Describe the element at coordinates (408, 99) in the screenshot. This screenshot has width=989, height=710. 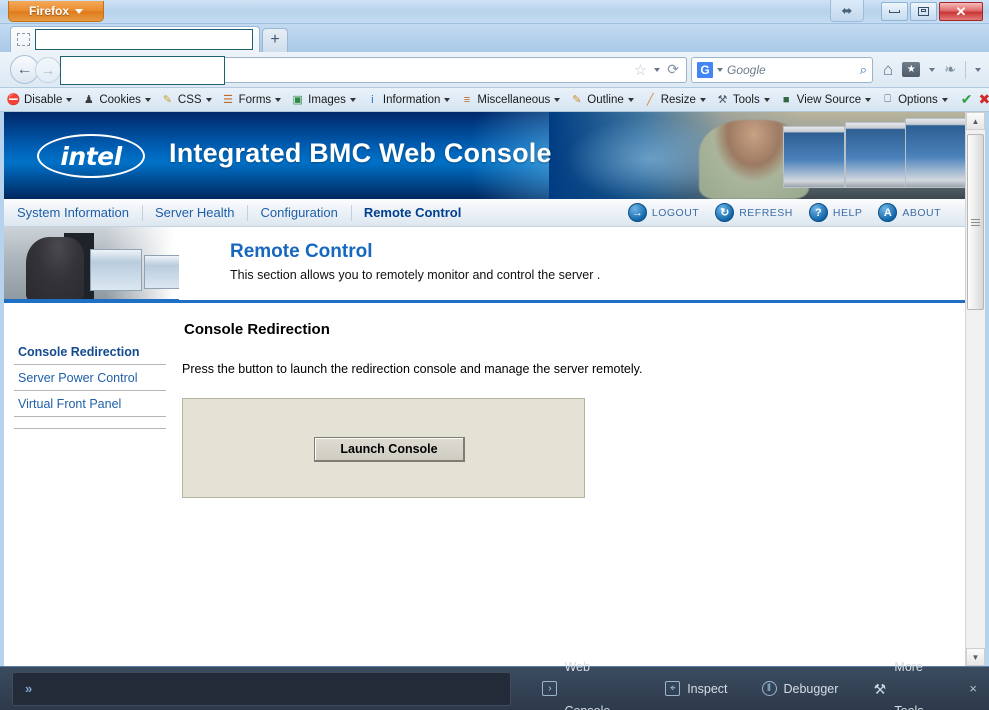
I see `webdev-menu-information: i Information` at that location.